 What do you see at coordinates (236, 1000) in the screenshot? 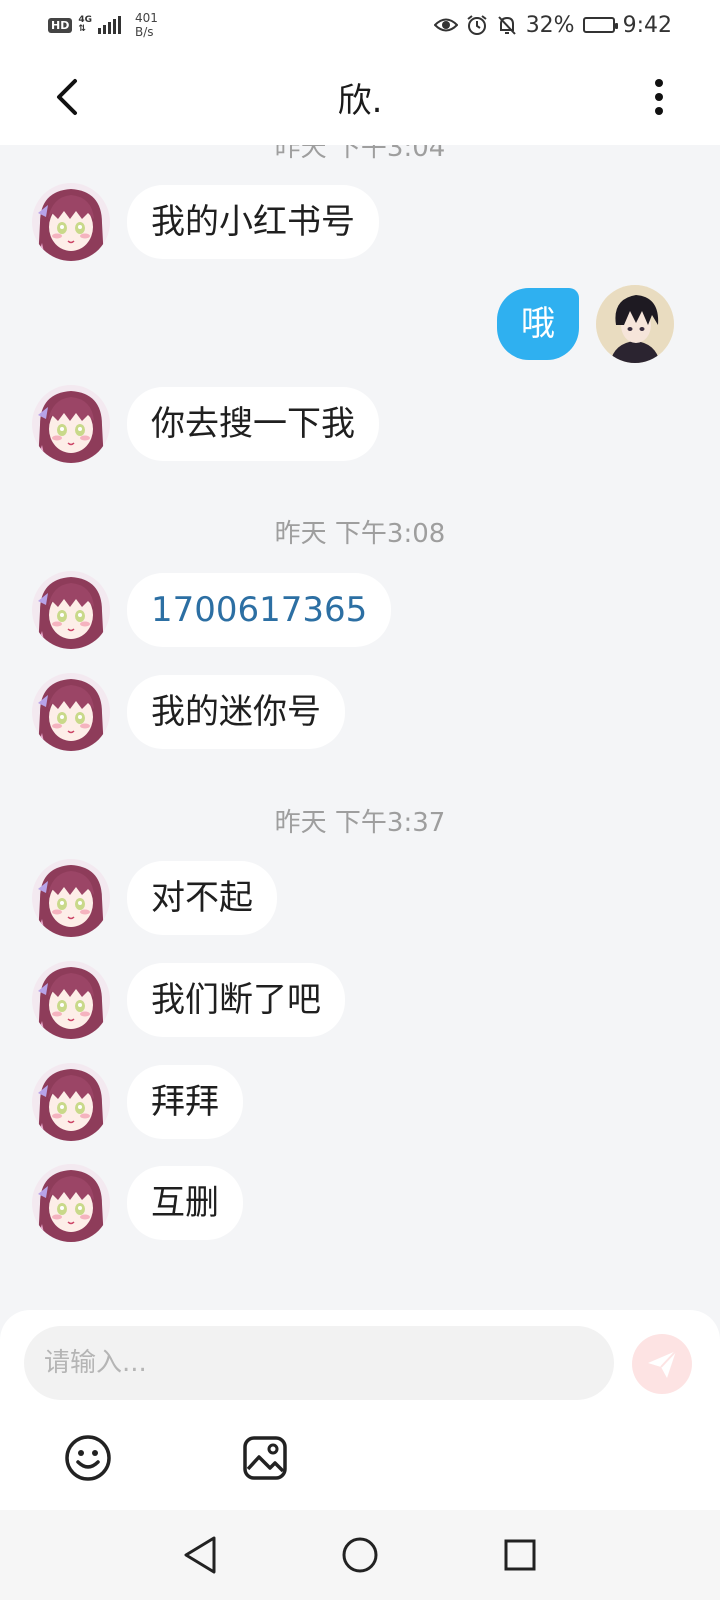
I see `message-bubble: 我们断了吧` at bounding box center [236, 1000].